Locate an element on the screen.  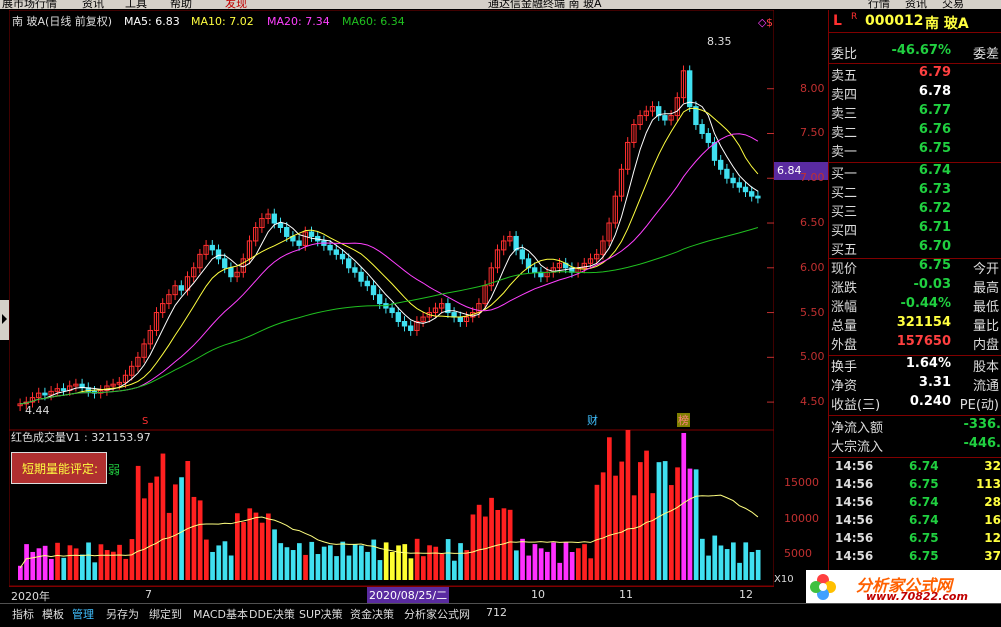
stat-row-2: 涨幅 -0.44% 最低 is located at coordinates (916, 305).